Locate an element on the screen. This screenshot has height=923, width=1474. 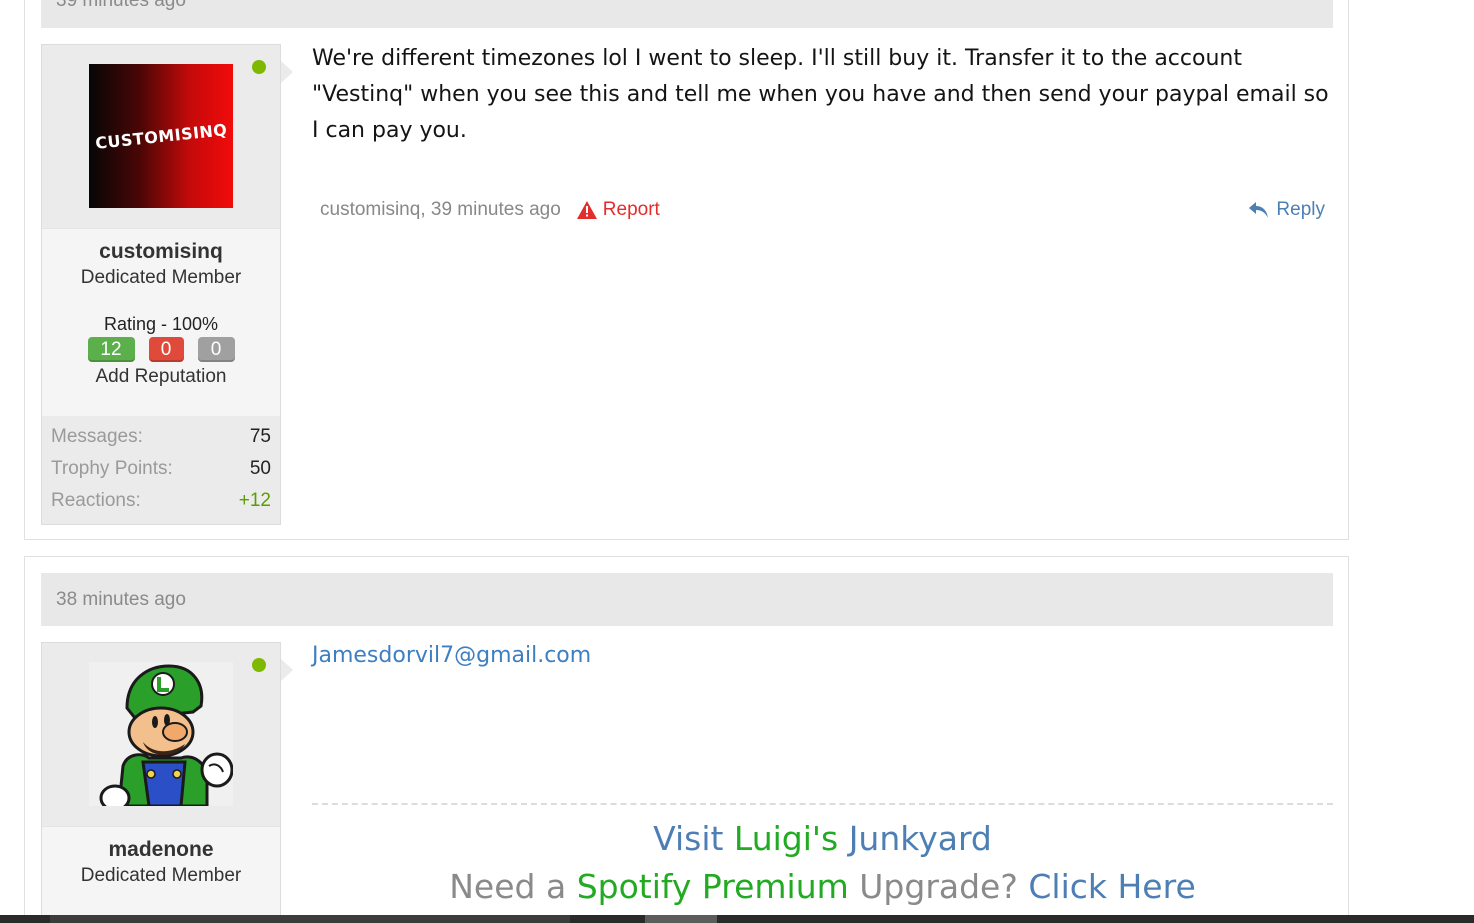
username: customisinq is located at coordinates (161, 252).